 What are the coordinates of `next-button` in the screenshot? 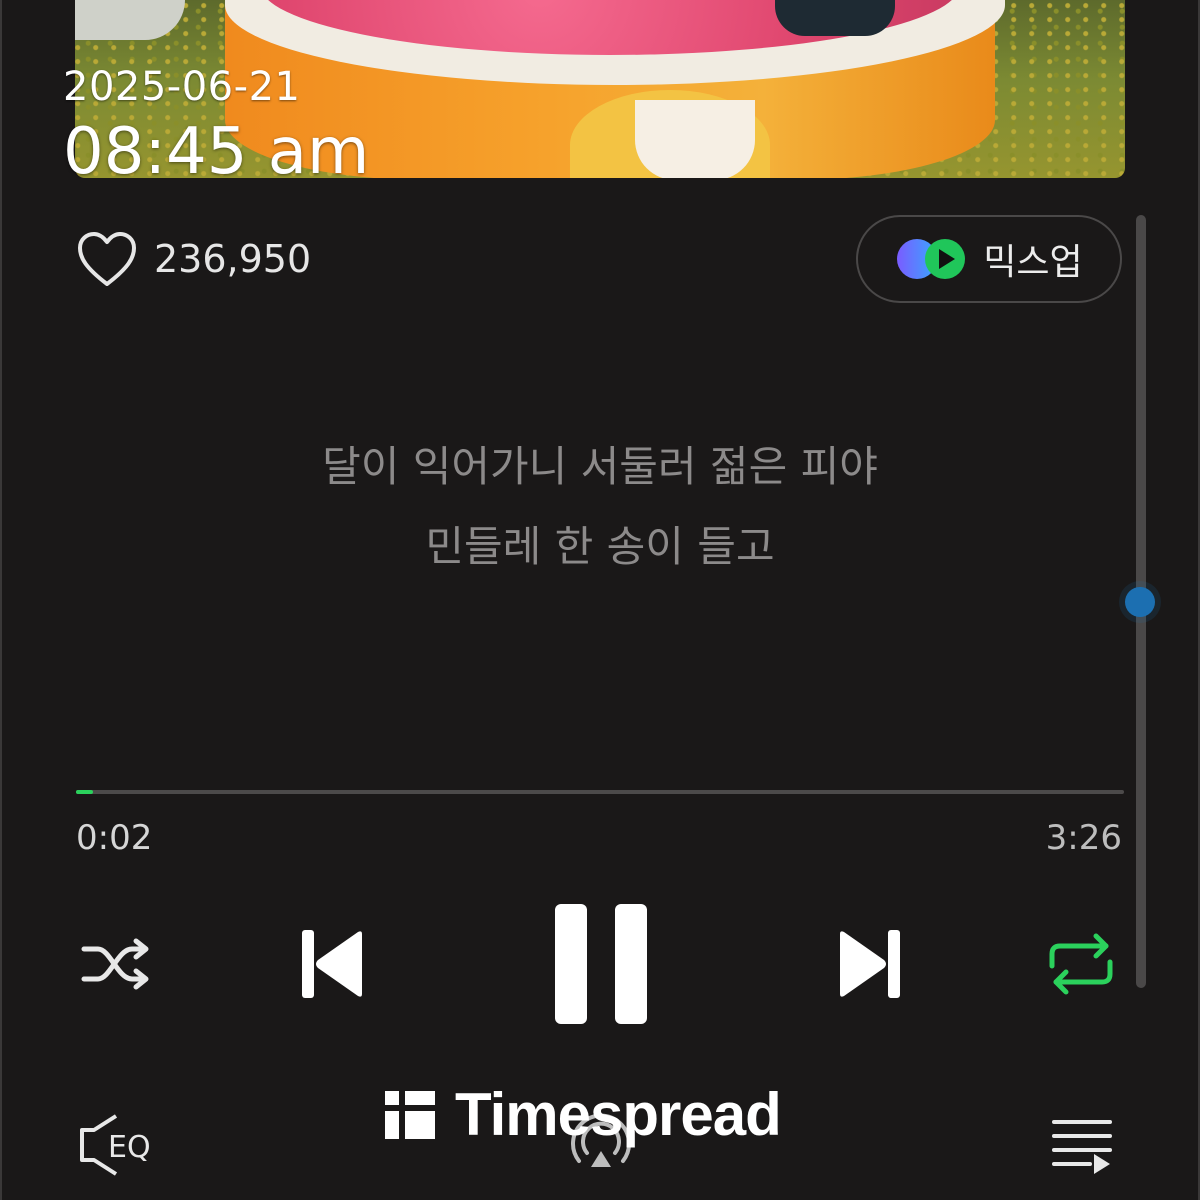 It's located at (869, 964).